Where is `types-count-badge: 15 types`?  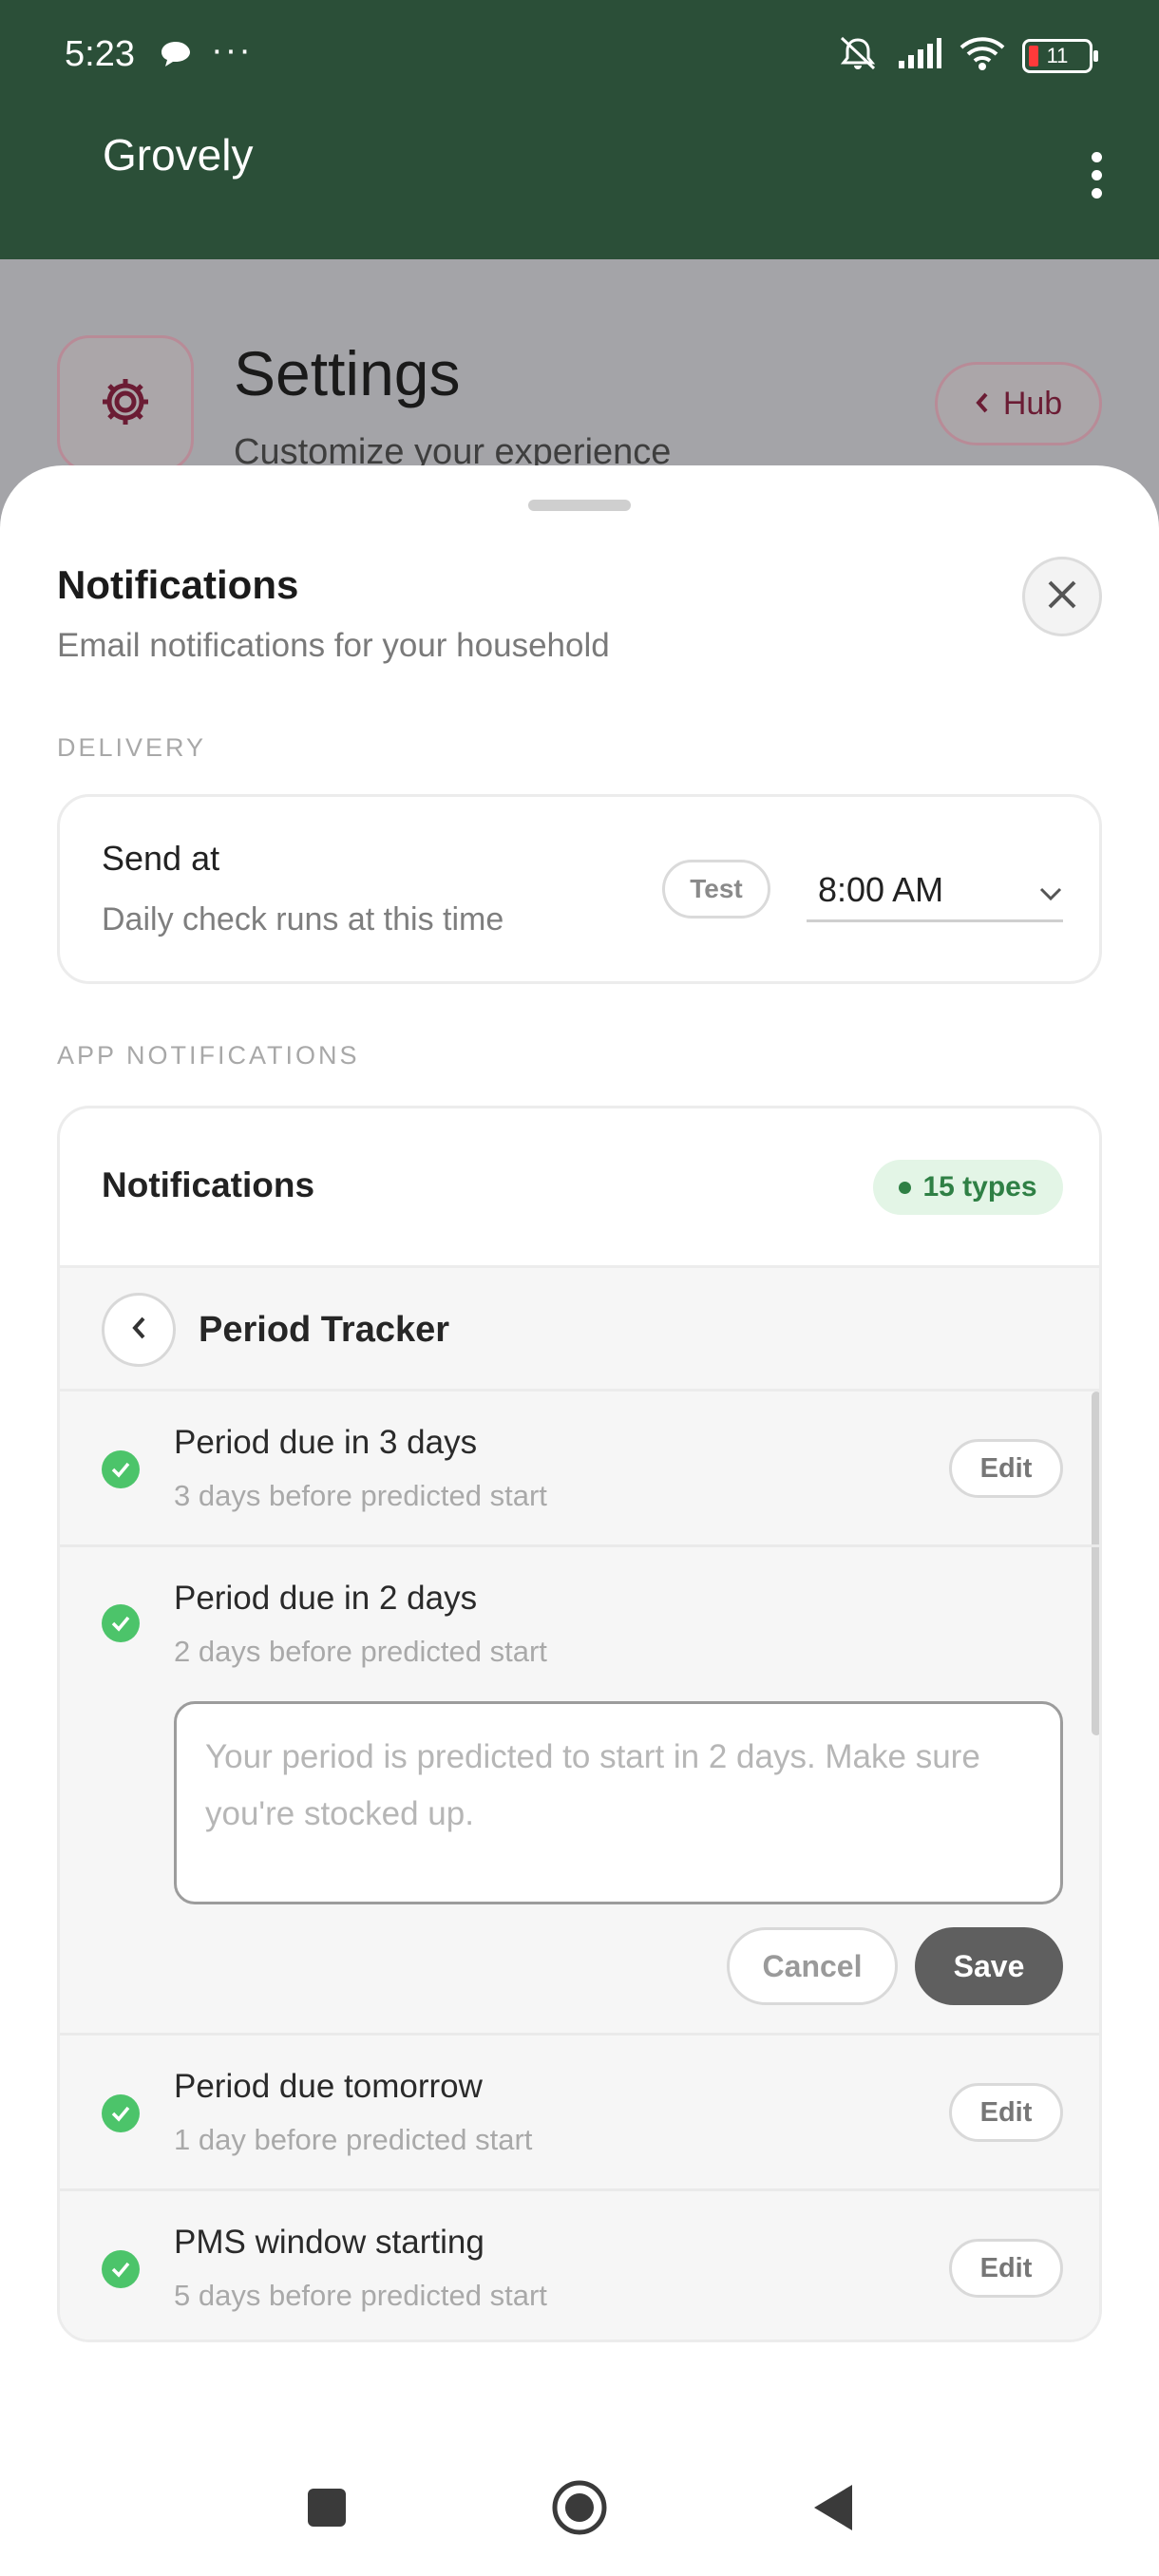 types-count-badge: 15 types is located at coordinates (968, 1187).